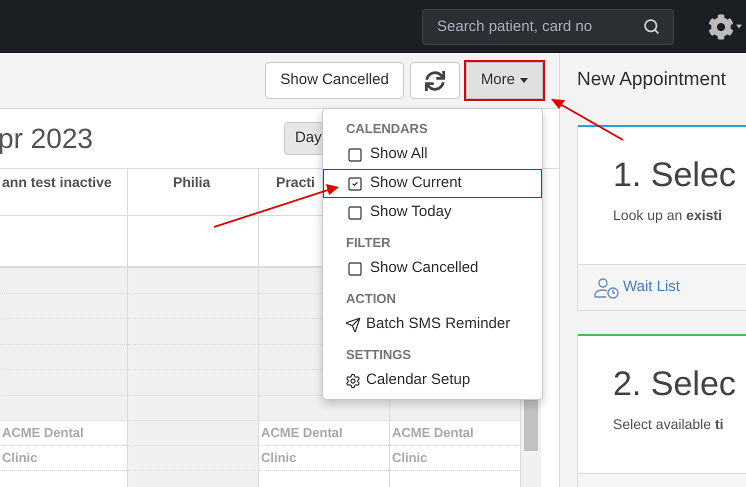  I want to click on menu-section-header: ACTION, so click(371, 299).